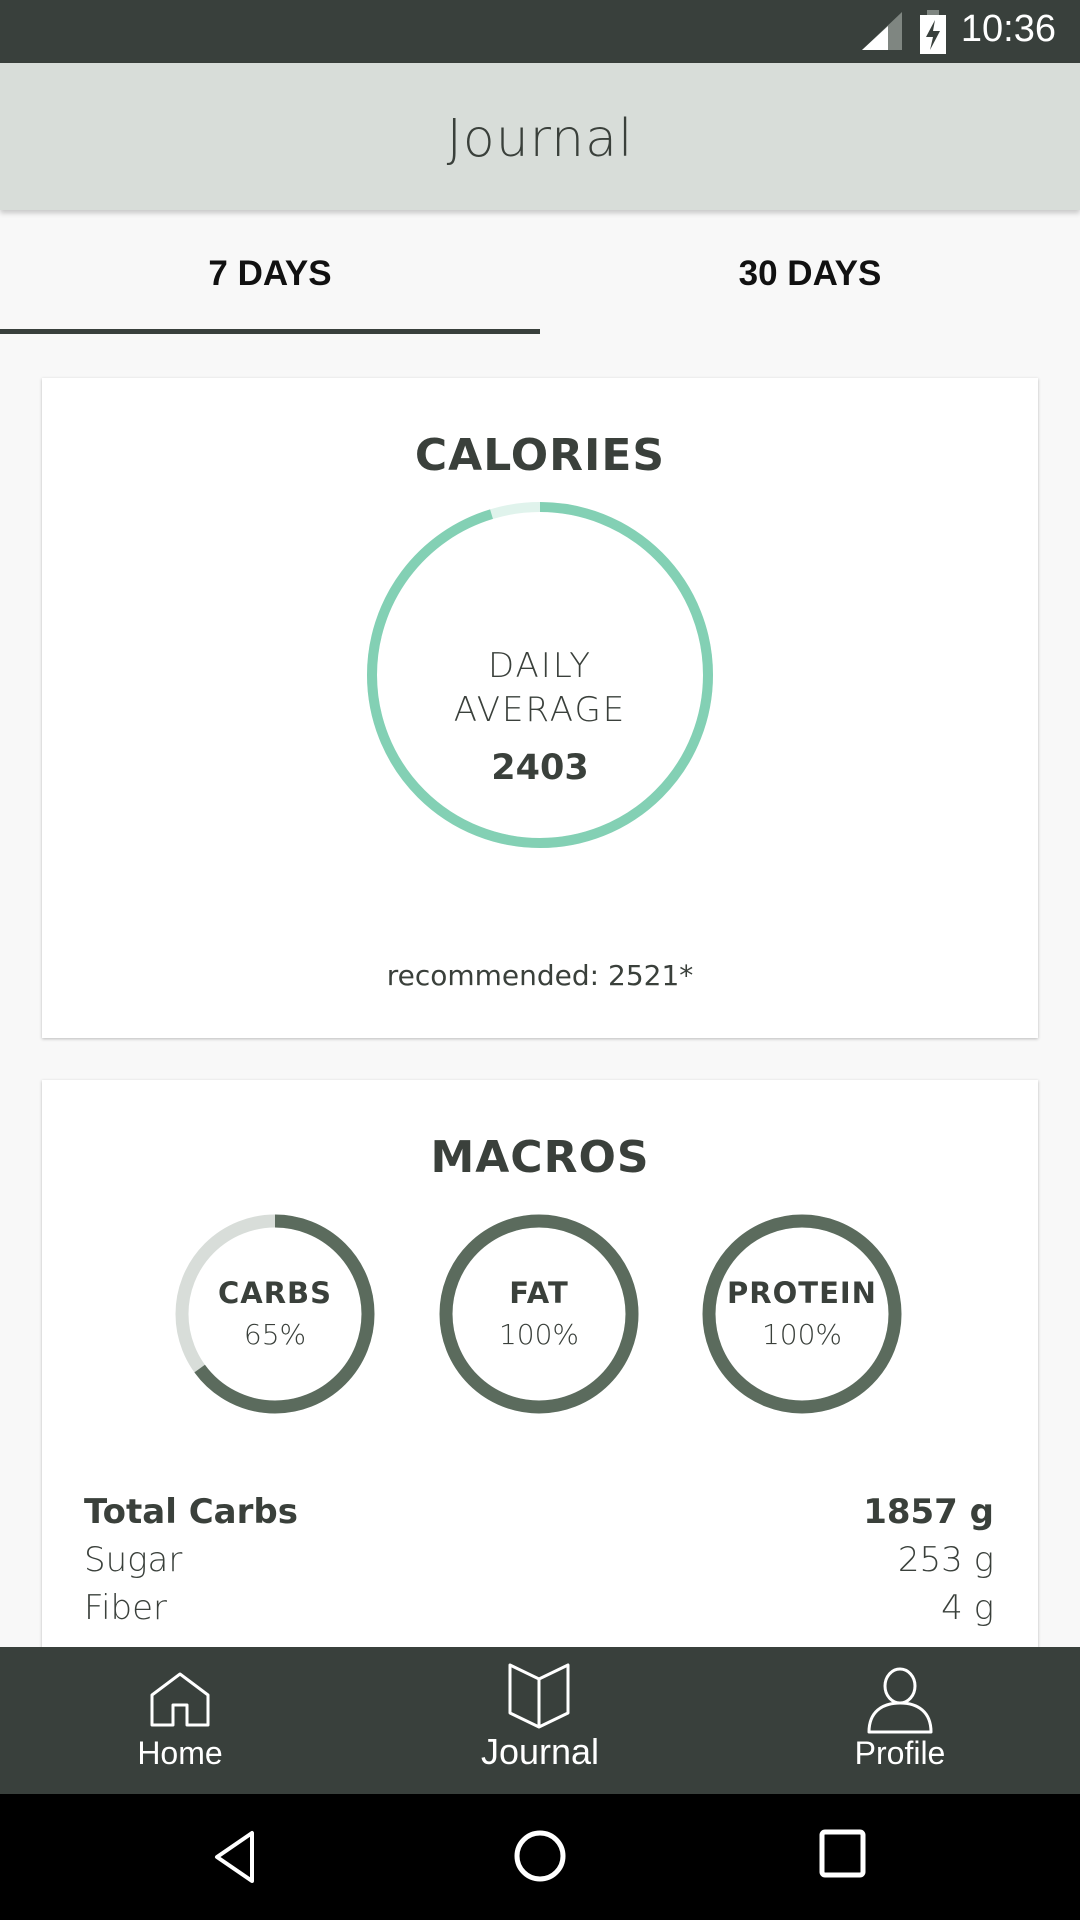 This screenshot has height=1920, width=1080. What do you see at coordinates (540, 31) in the screenshot?
I see `status-bar: 10:36` at bounding box center [540, 31].